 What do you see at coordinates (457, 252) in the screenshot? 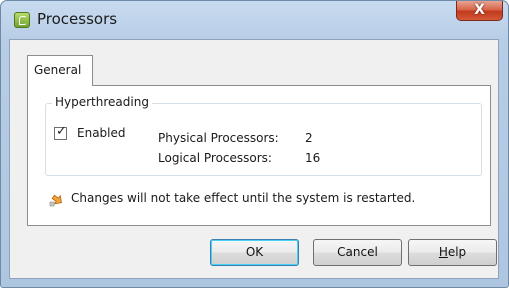
I see `help-label-rest: elp` at bounding box center [457, 252].